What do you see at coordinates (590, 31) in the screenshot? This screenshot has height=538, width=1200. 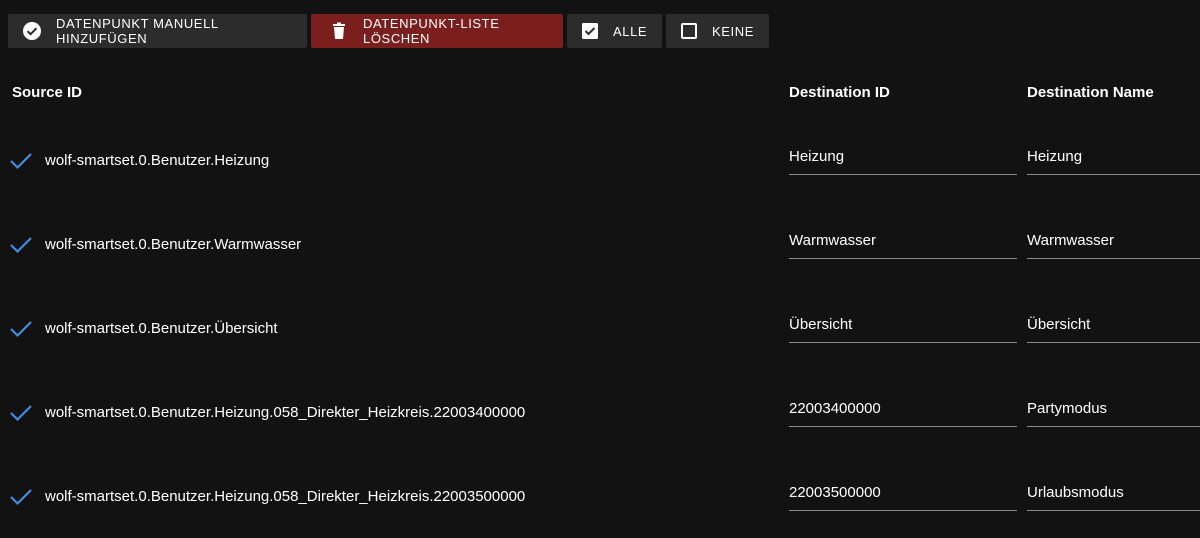 I see `checkbox-checked-icon` at bounding box center [590, 31].